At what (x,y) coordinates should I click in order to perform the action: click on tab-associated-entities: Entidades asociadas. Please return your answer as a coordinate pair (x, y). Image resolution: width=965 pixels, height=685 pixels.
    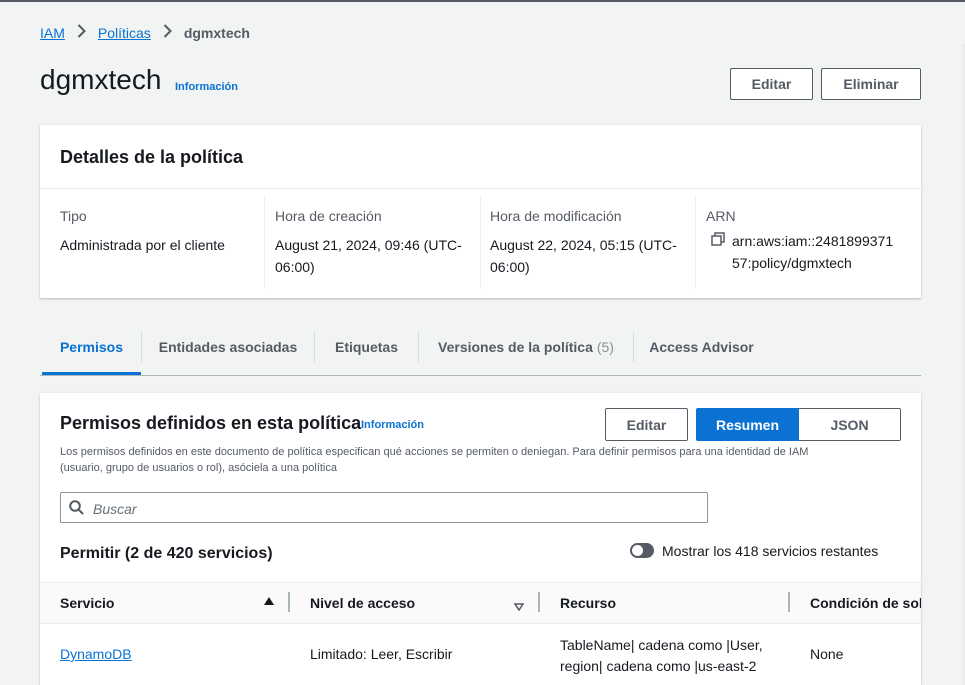
    Looking at the image, I should click on (228, 347).